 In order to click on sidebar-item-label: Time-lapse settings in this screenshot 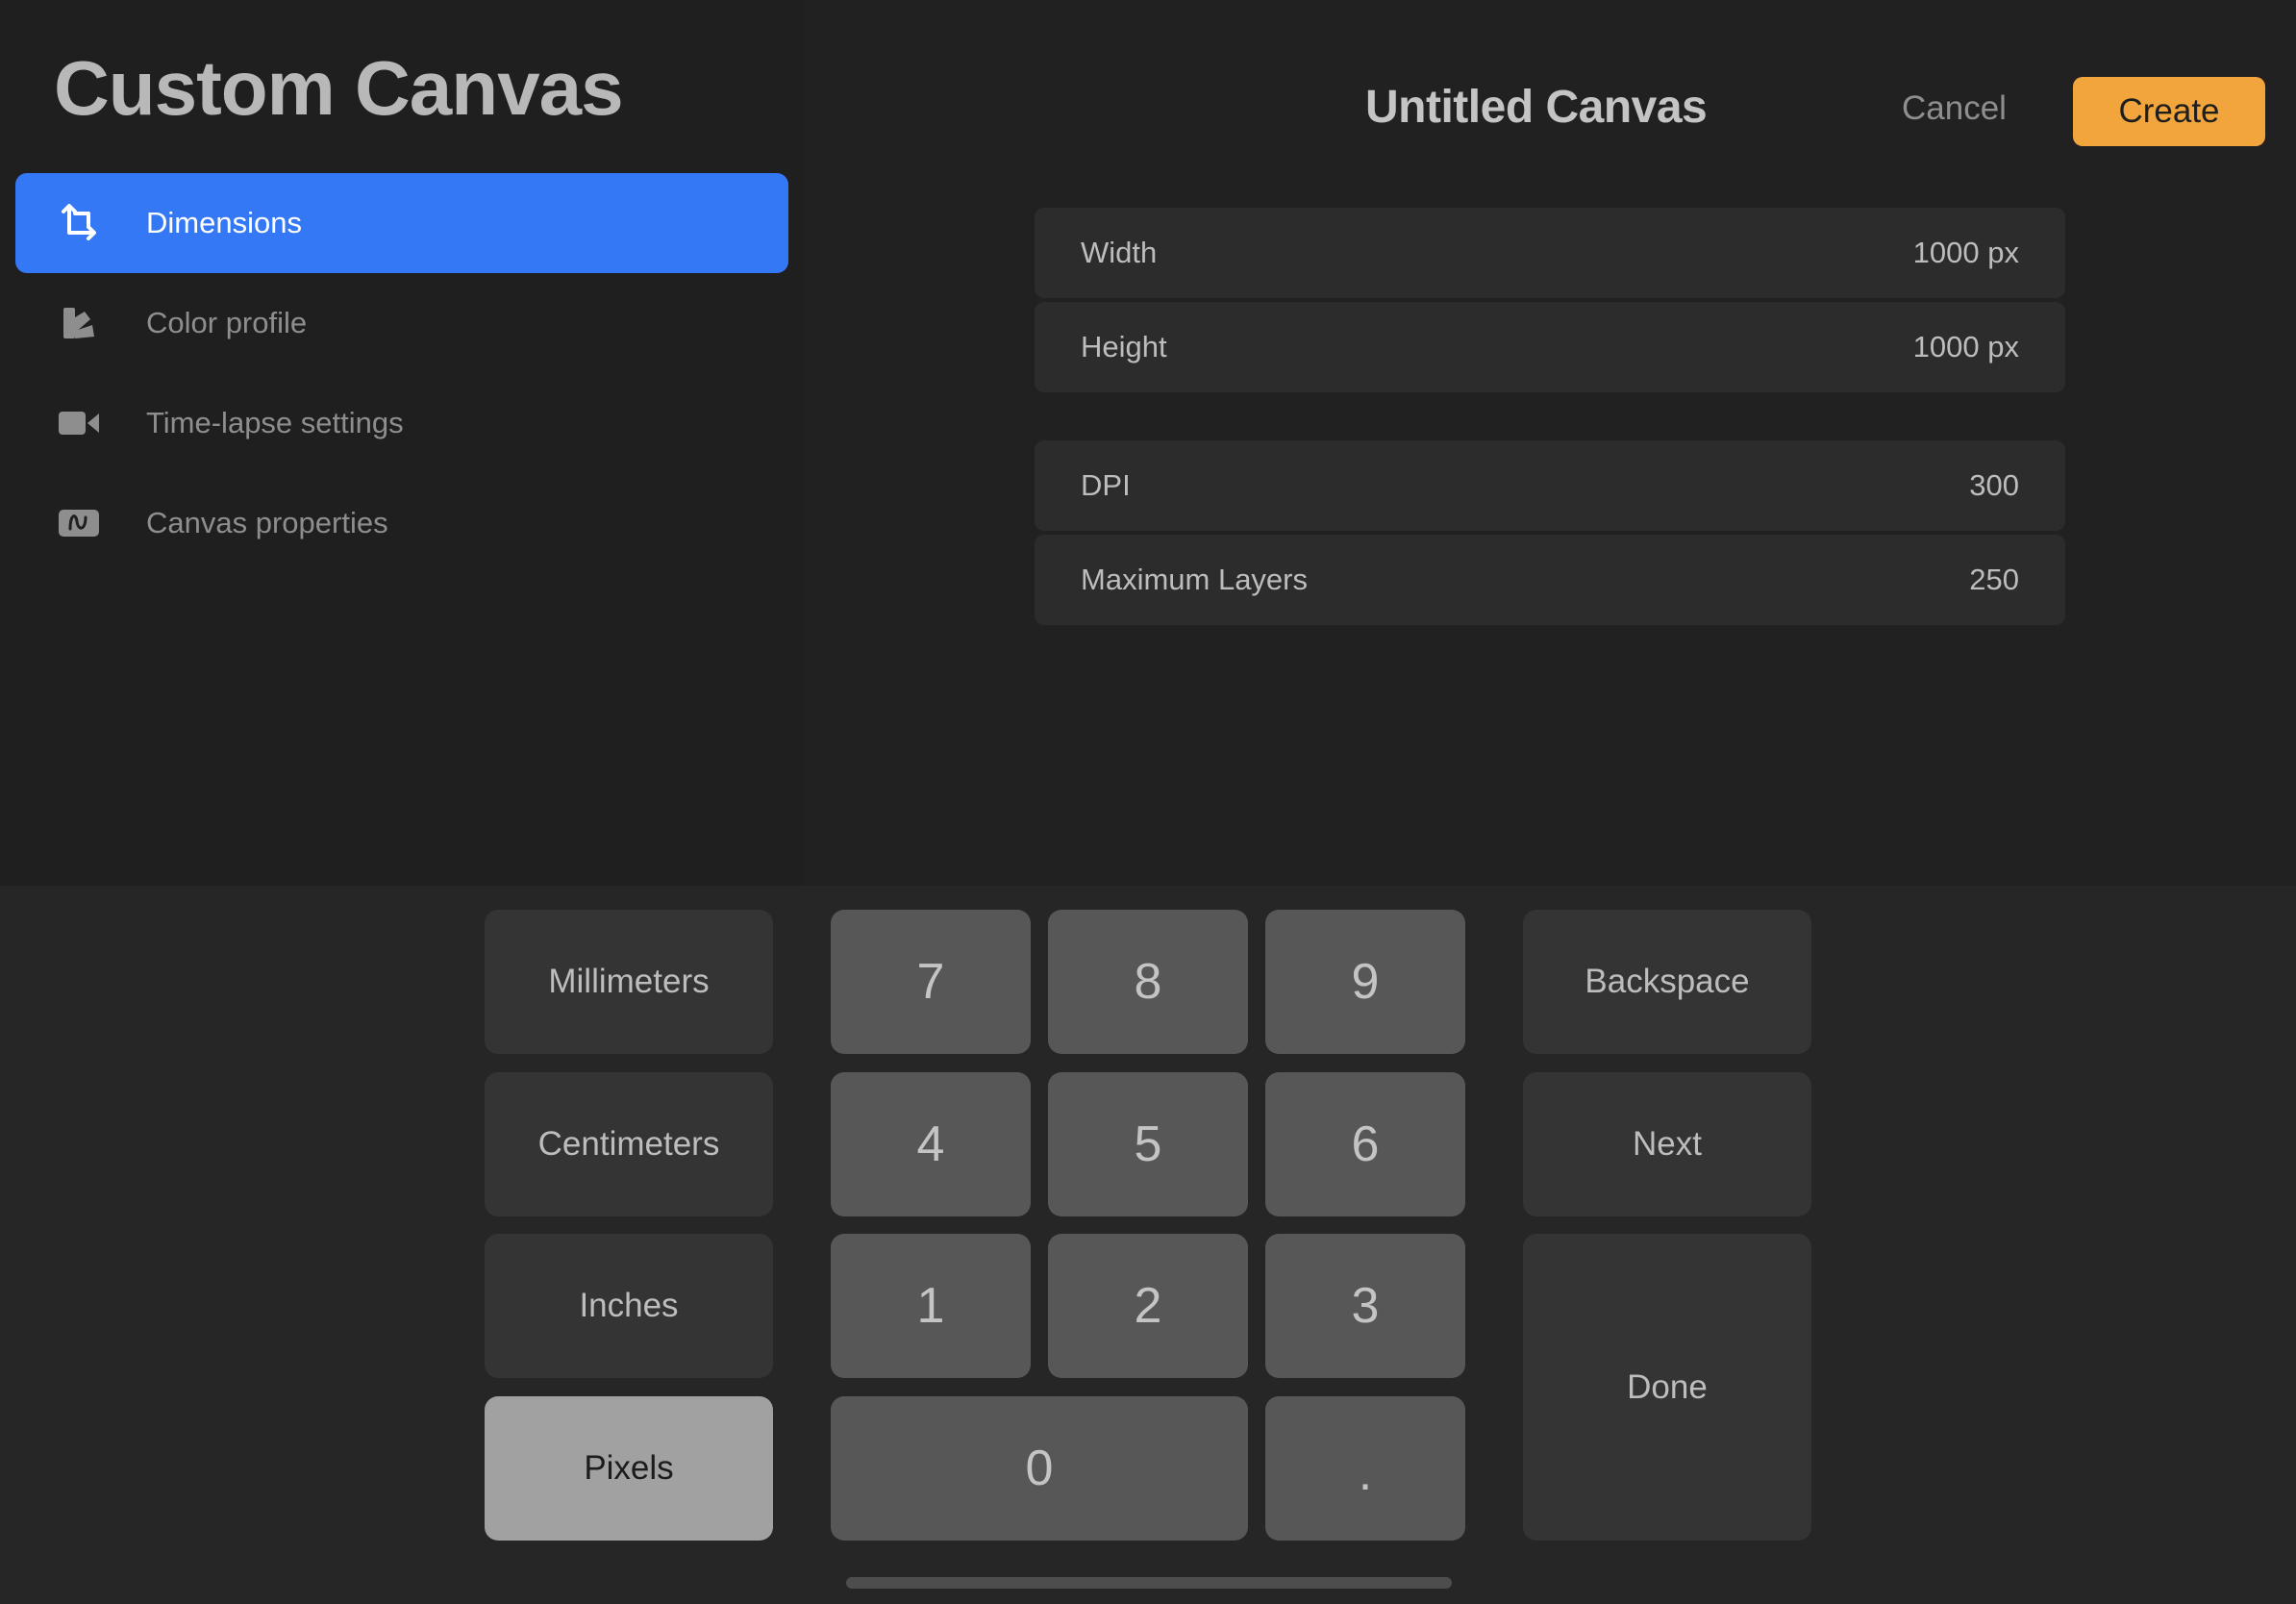, I will do `click(275, 422)`.